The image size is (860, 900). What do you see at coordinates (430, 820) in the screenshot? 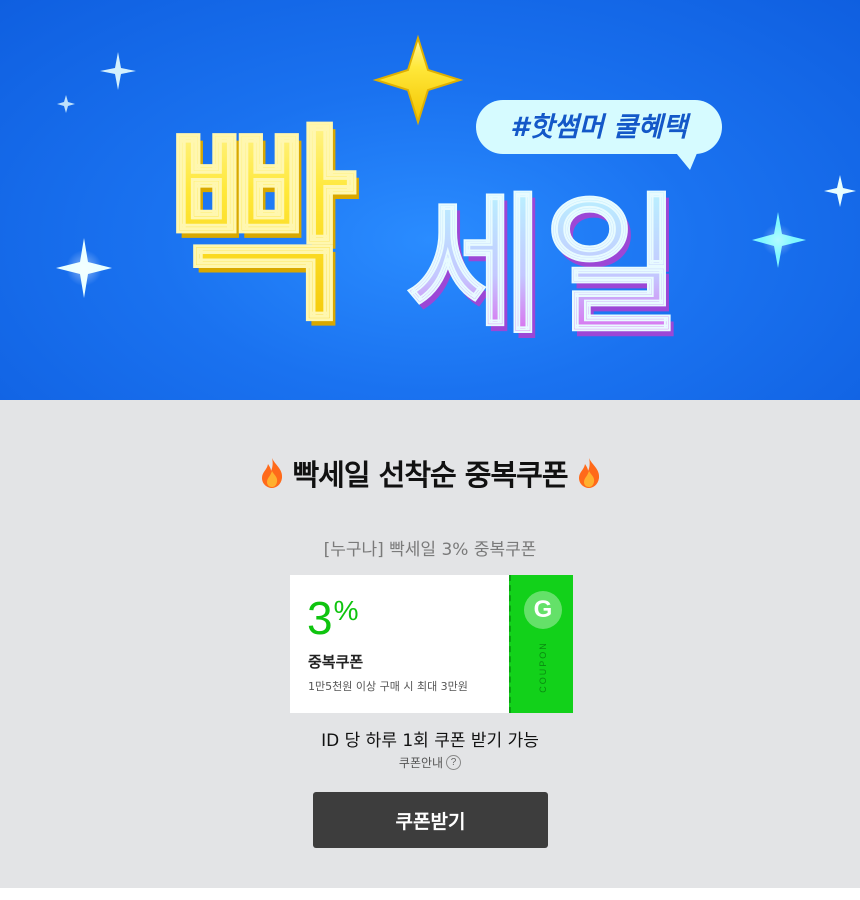
I see `get-coupon-button: 쿠폰받기` at bounding box center [430, 820].